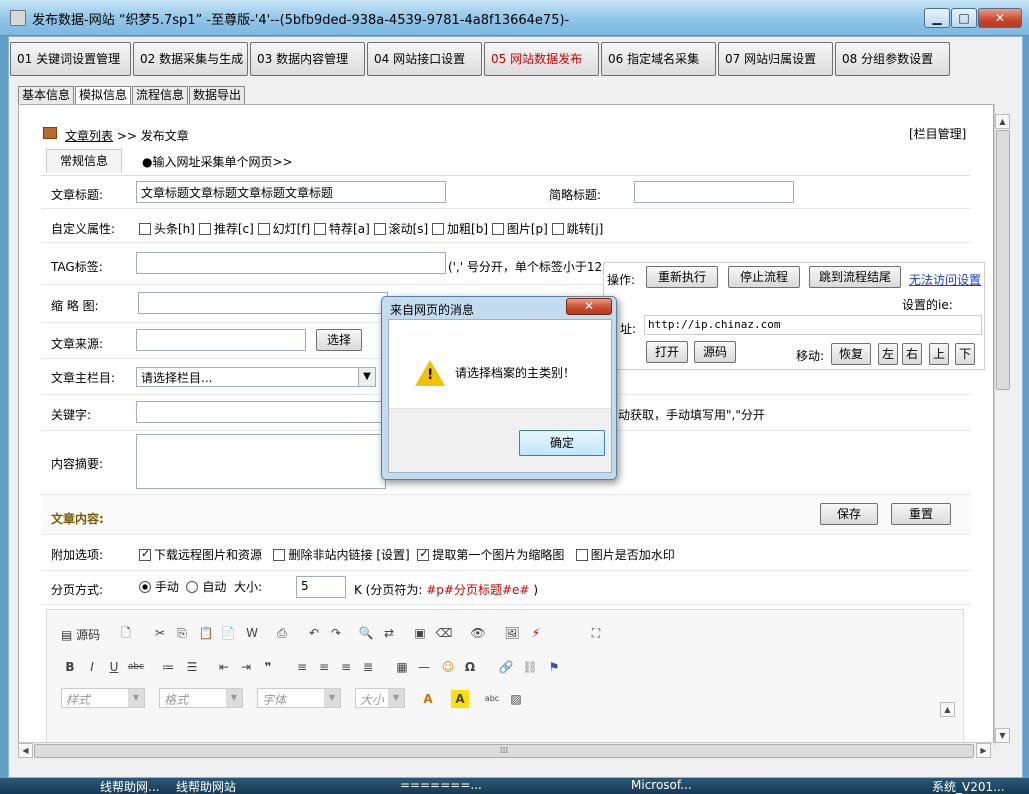 The image size is (1029, 794). Describe the element at coordinates (201, 698) in the screenshot. I see `format-select: 格式 ▼` at that location.